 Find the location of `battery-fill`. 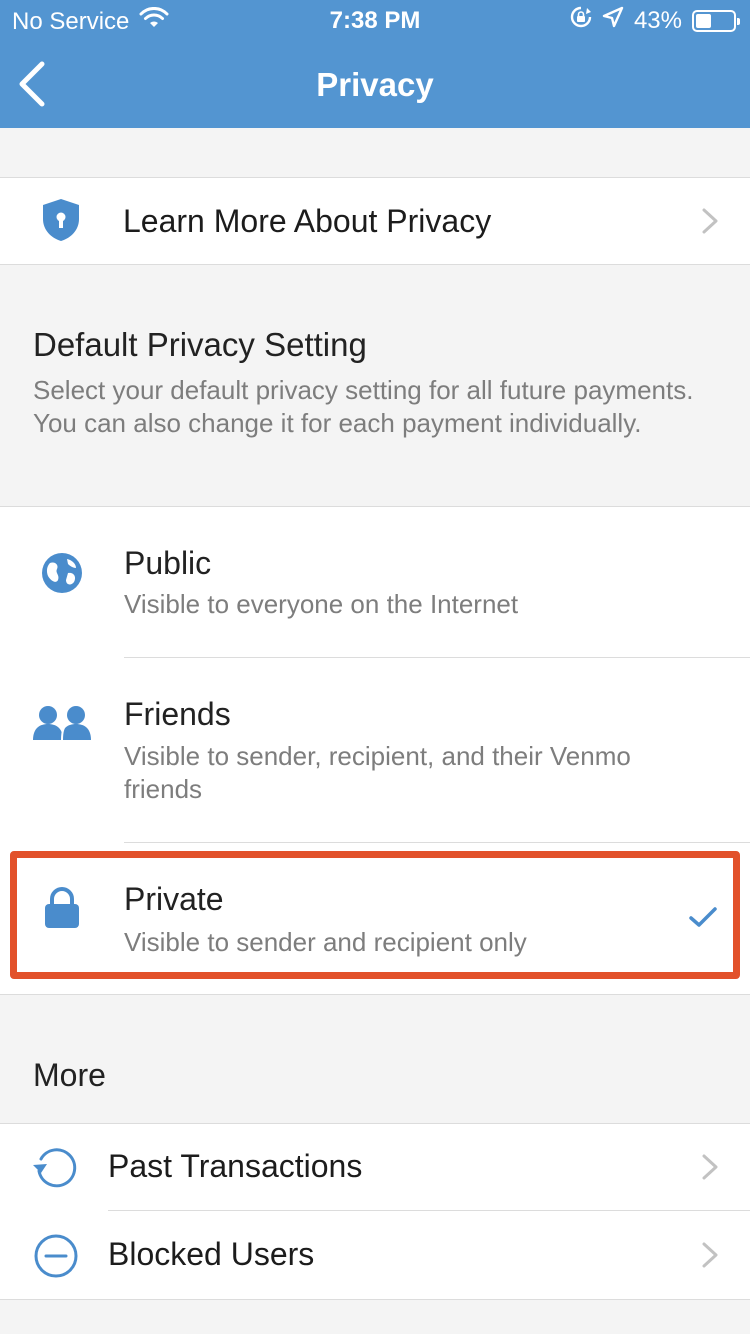

battery-fill is located at coordinates (703, 20).